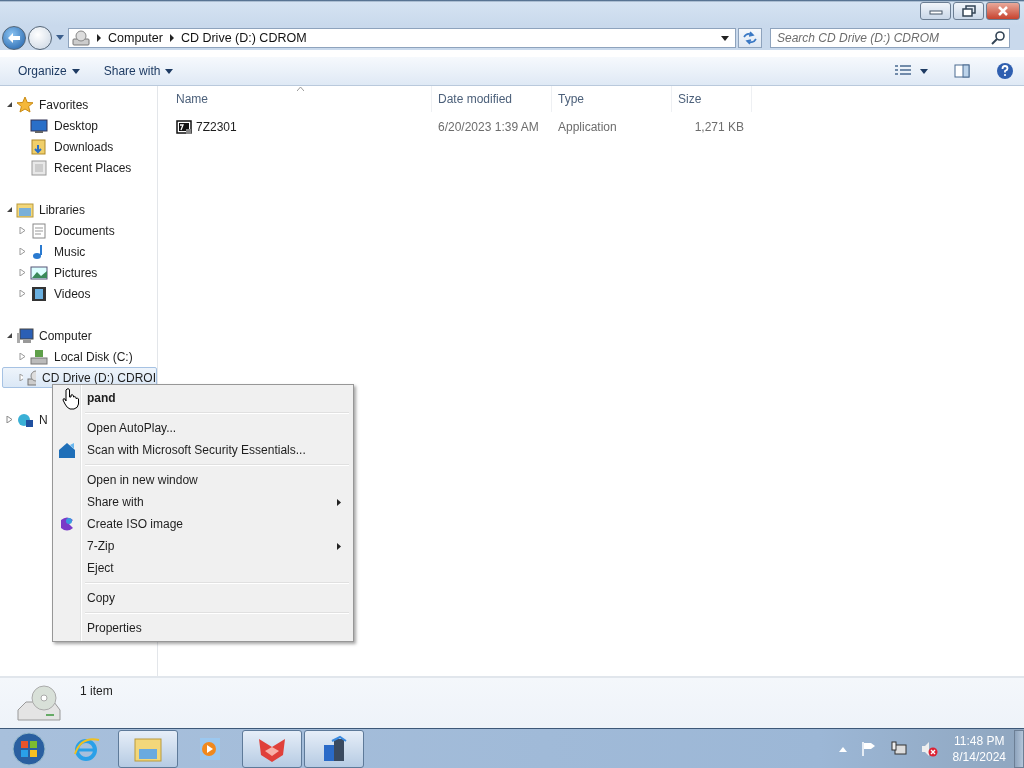 This screenshot has height=768, width=1024. Describe the element at coordinates (962, 71) in the screenshot. I see `preview-pane-icon` at that location.